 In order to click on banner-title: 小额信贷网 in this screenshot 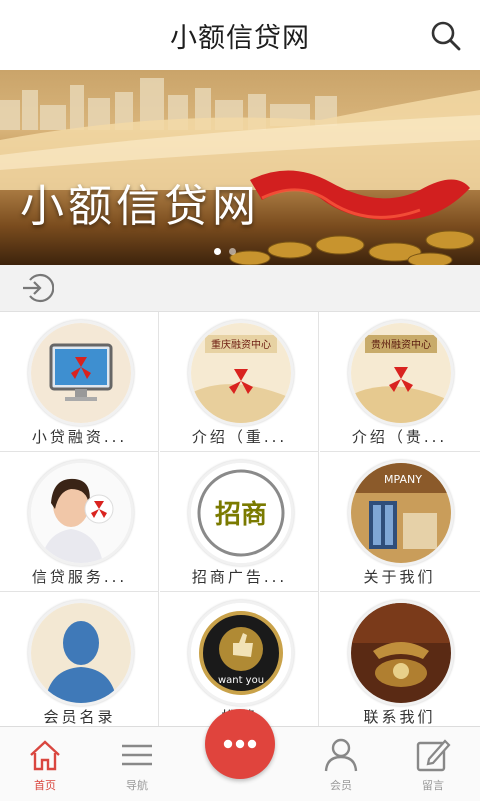, I will do `click(140, 206)`.